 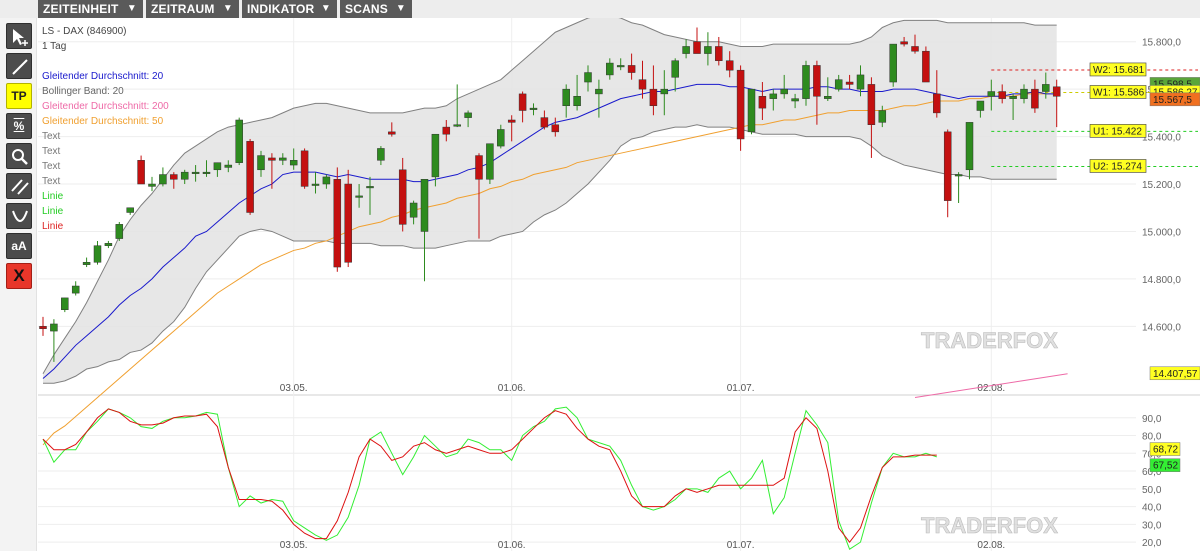 I want to click on legend-item: Gleitender Durchschnitt: 20, so click(x=105, y=76).